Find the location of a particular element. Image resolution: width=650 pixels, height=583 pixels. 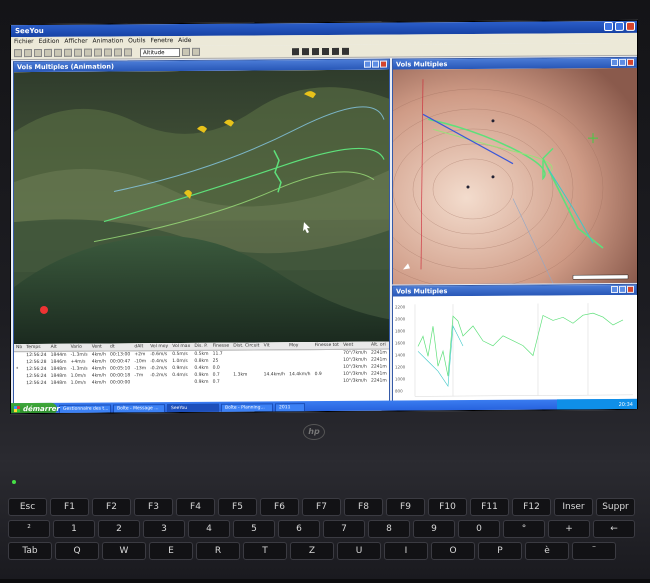

open-folder-icon is located at coordinates (28, 53).